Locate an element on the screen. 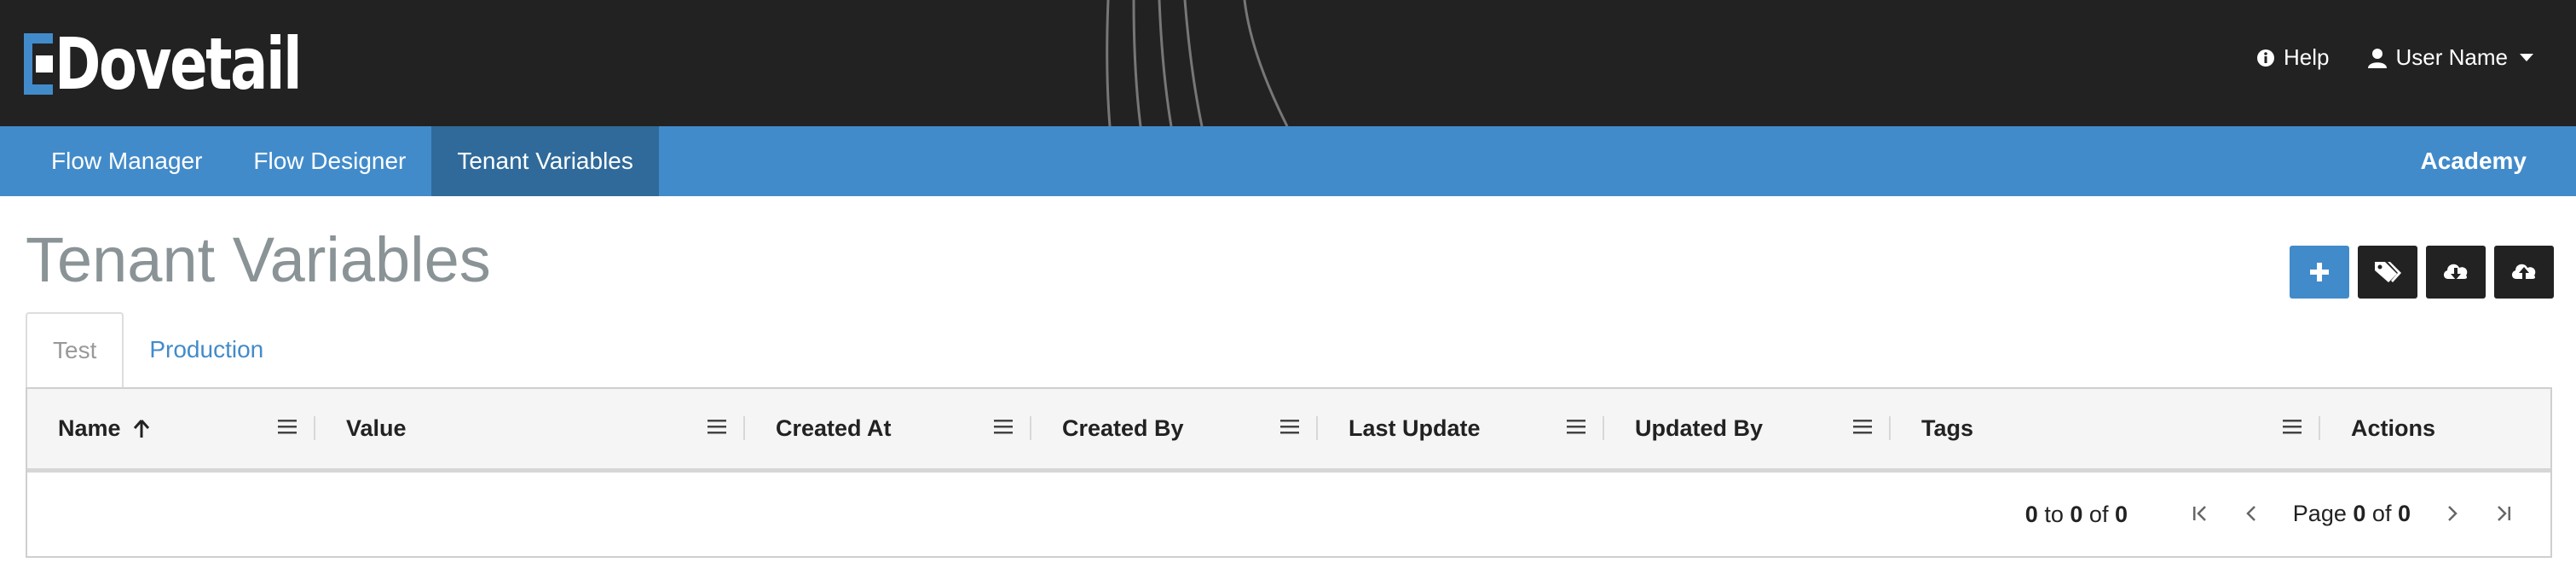 Image resolution: width=2576 pixels, height=580 pixels. last-page-button is located at coordinates (2503, 513).